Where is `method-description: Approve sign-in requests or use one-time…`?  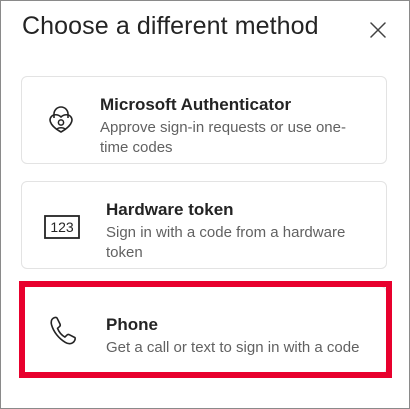 method-description: Approve sign-in requests or use one-time… is located at coordinates (223, 137).